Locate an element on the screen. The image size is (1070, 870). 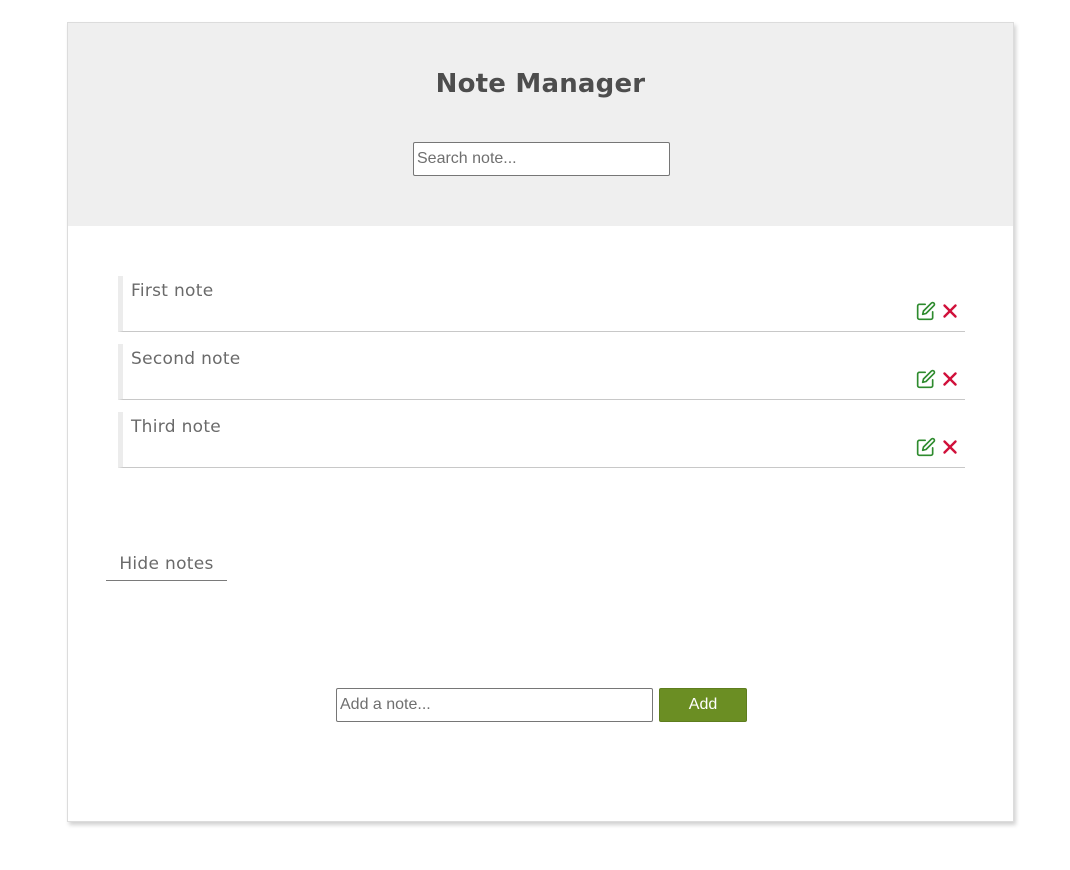
note-text: First note is located at coordinates (172, 291).